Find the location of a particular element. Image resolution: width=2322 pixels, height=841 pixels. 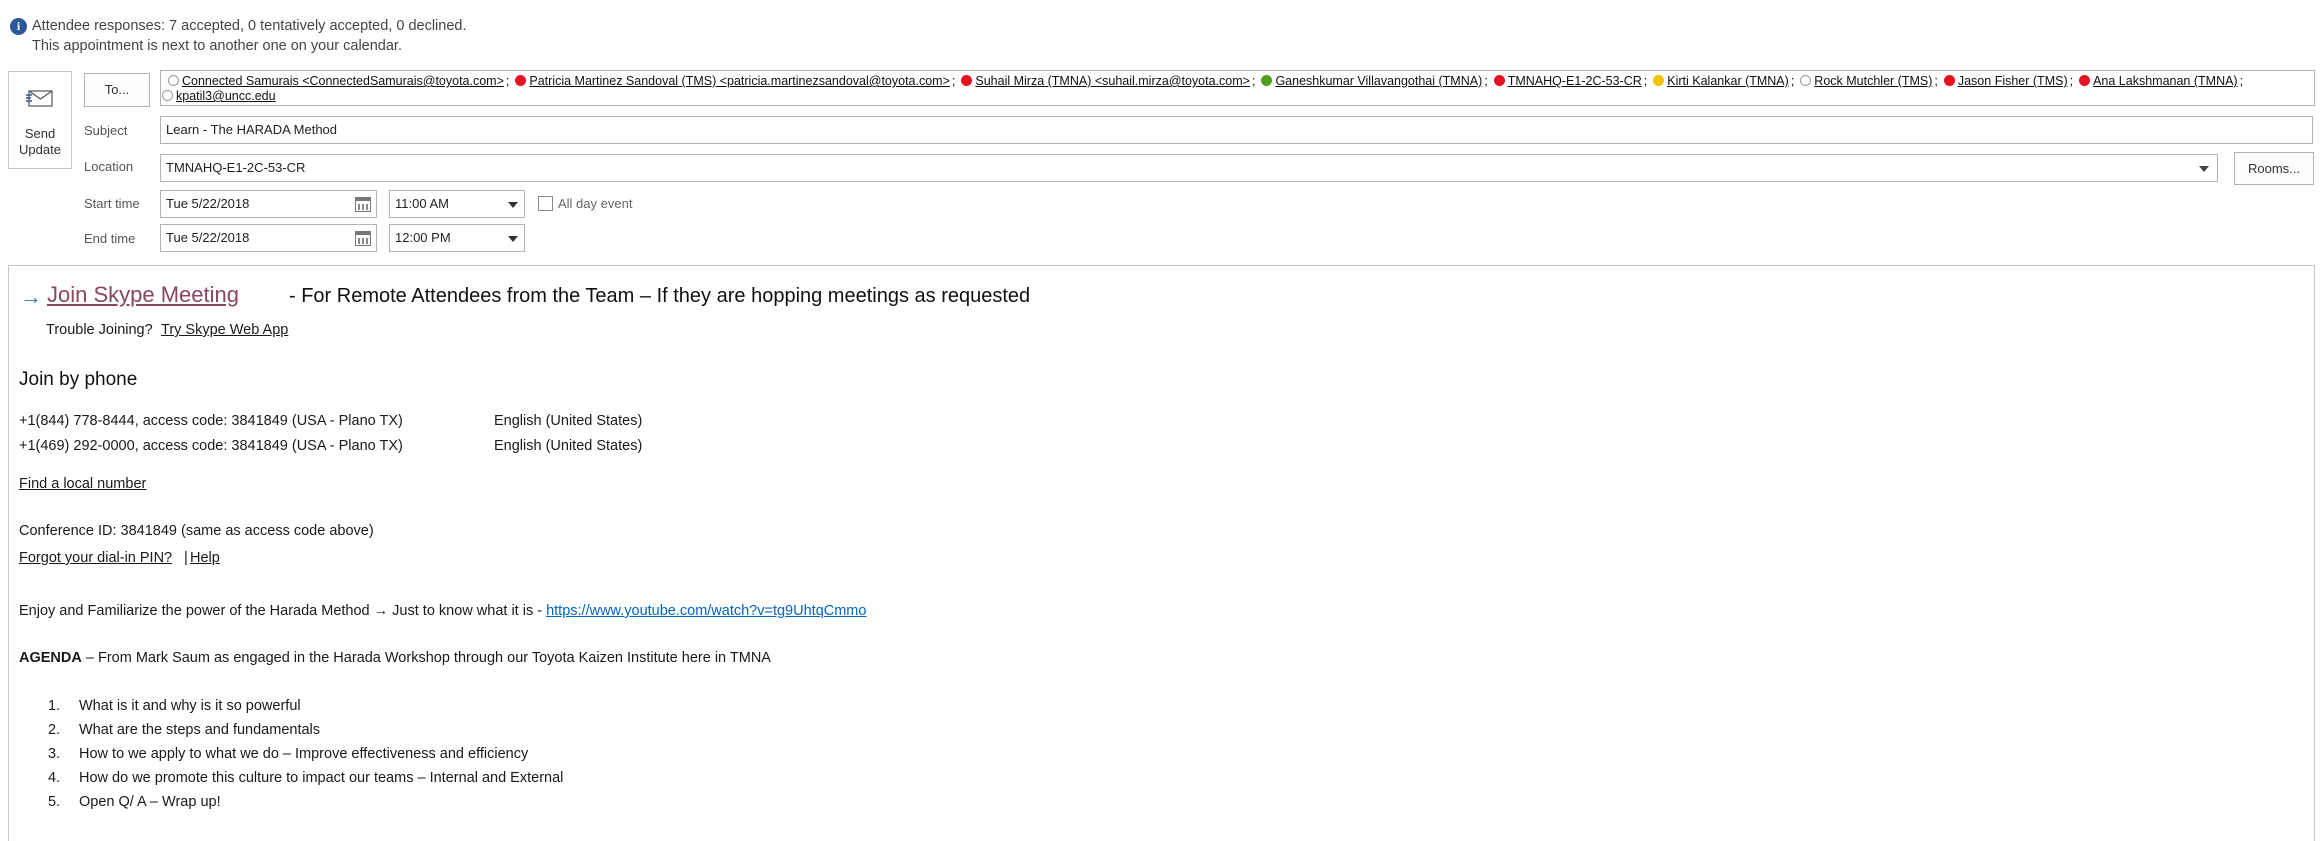

envelope-send-icon is located at coordinates (39, 98).